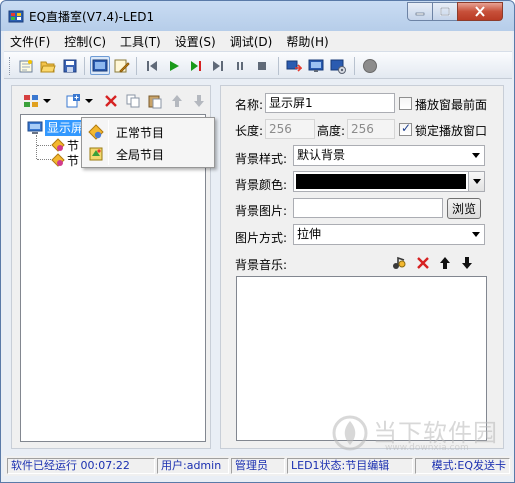  Describe the element at coordinates (148, 132) in the screenshot. I see `menu-item-normal-program: 正常节目` at that location.